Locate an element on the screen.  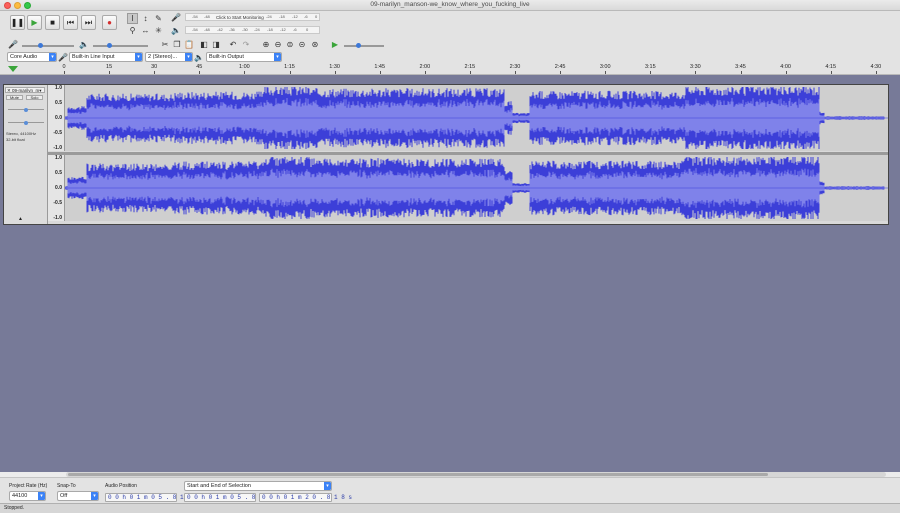
vertical-scale-right: 1.0 0.5 0.0 -0.5 -1.0 is located at coordinates (56, 188).